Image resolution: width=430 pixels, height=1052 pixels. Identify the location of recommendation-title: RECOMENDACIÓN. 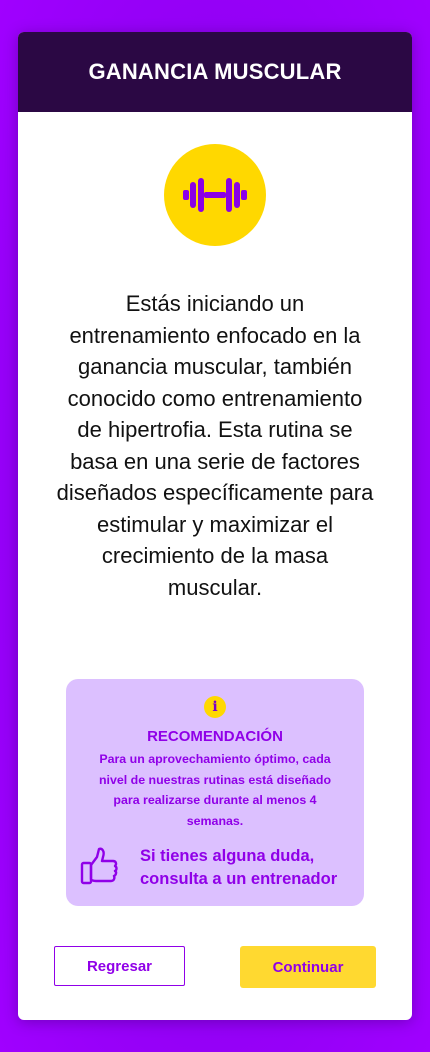
(215, 736).